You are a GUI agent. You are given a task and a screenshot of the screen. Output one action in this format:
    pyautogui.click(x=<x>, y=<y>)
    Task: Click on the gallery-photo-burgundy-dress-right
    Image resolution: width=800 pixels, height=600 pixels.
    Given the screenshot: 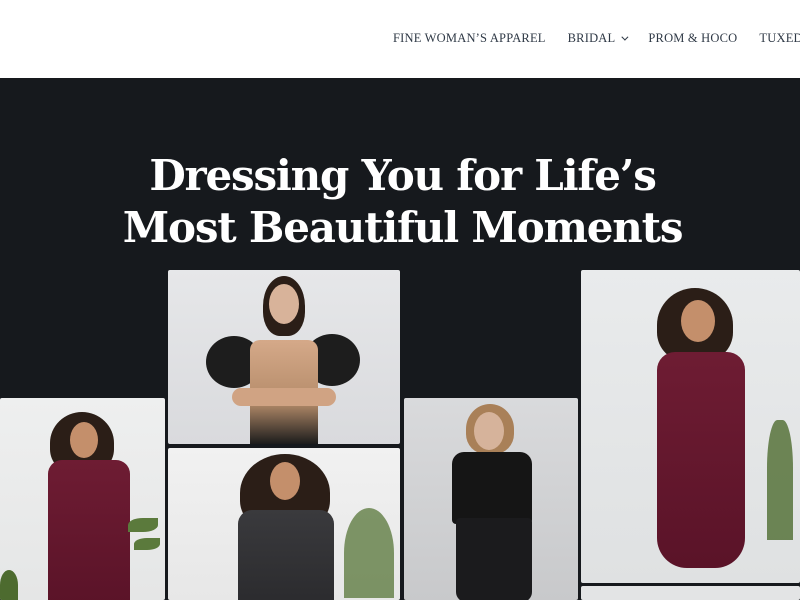 What is the action you would take?
    pyautogui.click(x=690, y=426)
    